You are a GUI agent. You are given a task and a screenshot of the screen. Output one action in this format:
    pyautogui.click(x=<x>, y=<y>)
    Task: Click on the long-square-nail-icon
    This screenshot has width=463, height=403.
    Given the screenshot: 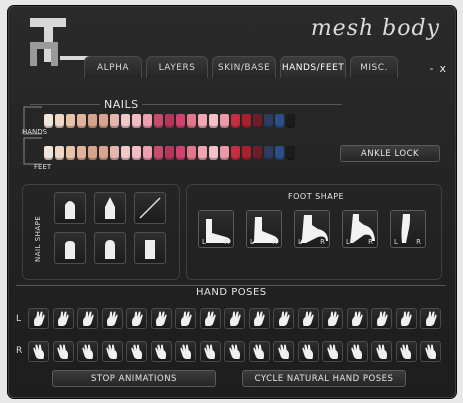 What is the action you would take?
    pyautogui.click(x=150, y=248)
    